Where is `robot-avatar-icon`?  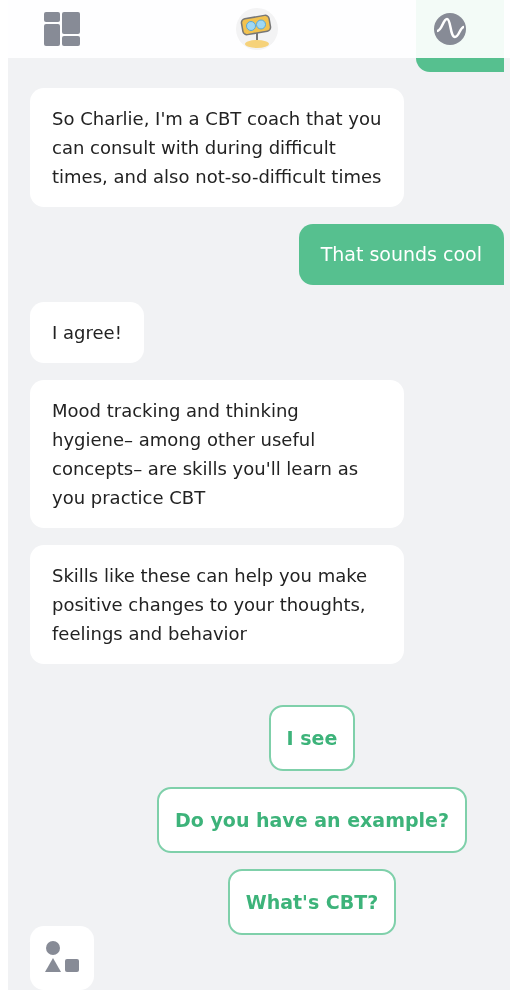
robot-avatar-icon is located at coordinates (257, 29).